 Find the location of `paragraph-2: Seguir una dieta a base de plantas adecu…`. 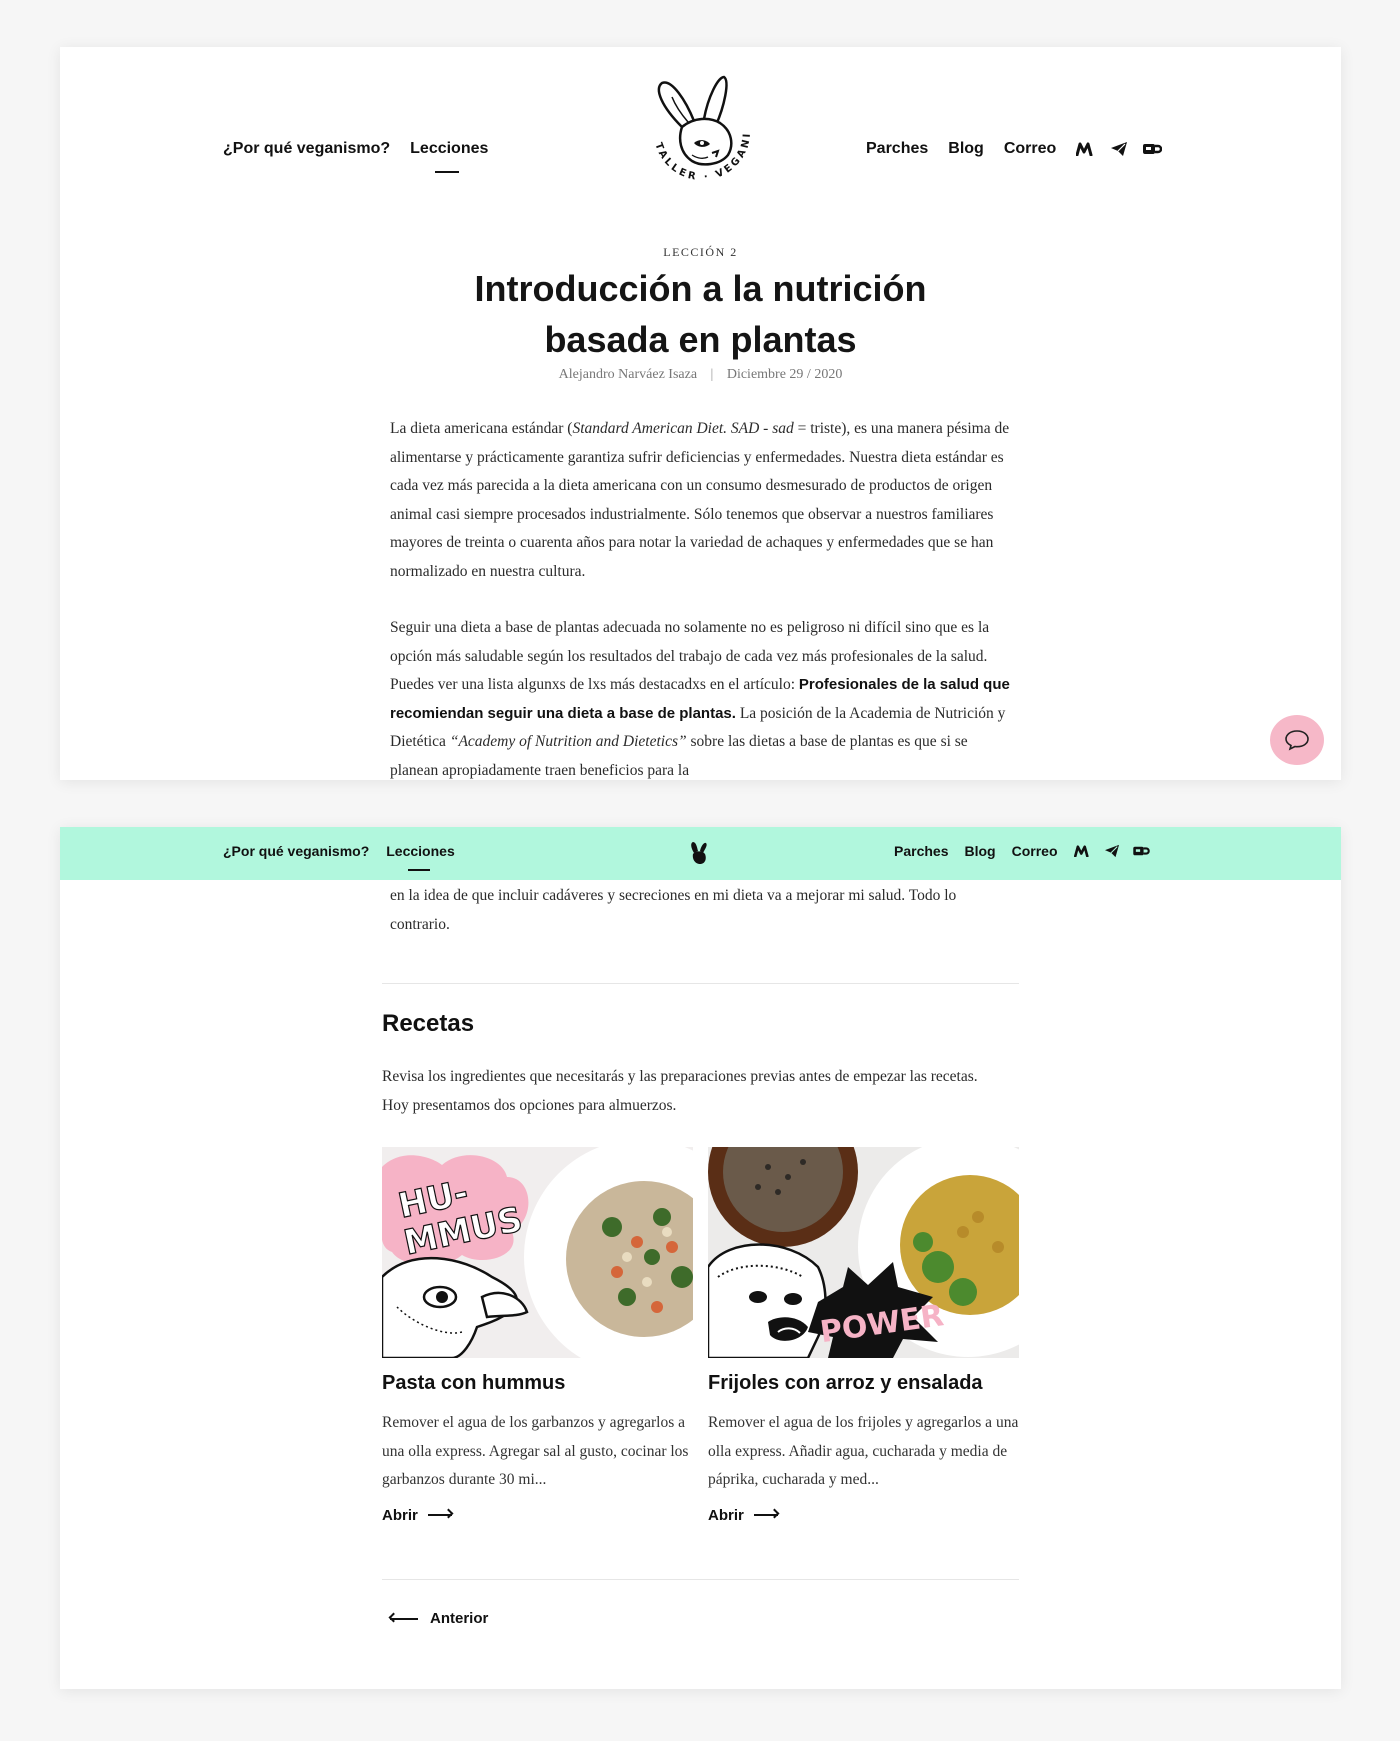

paragraph-2: Seguir una dieta a base de plantas adecu… is located at coordinates (700, 699).